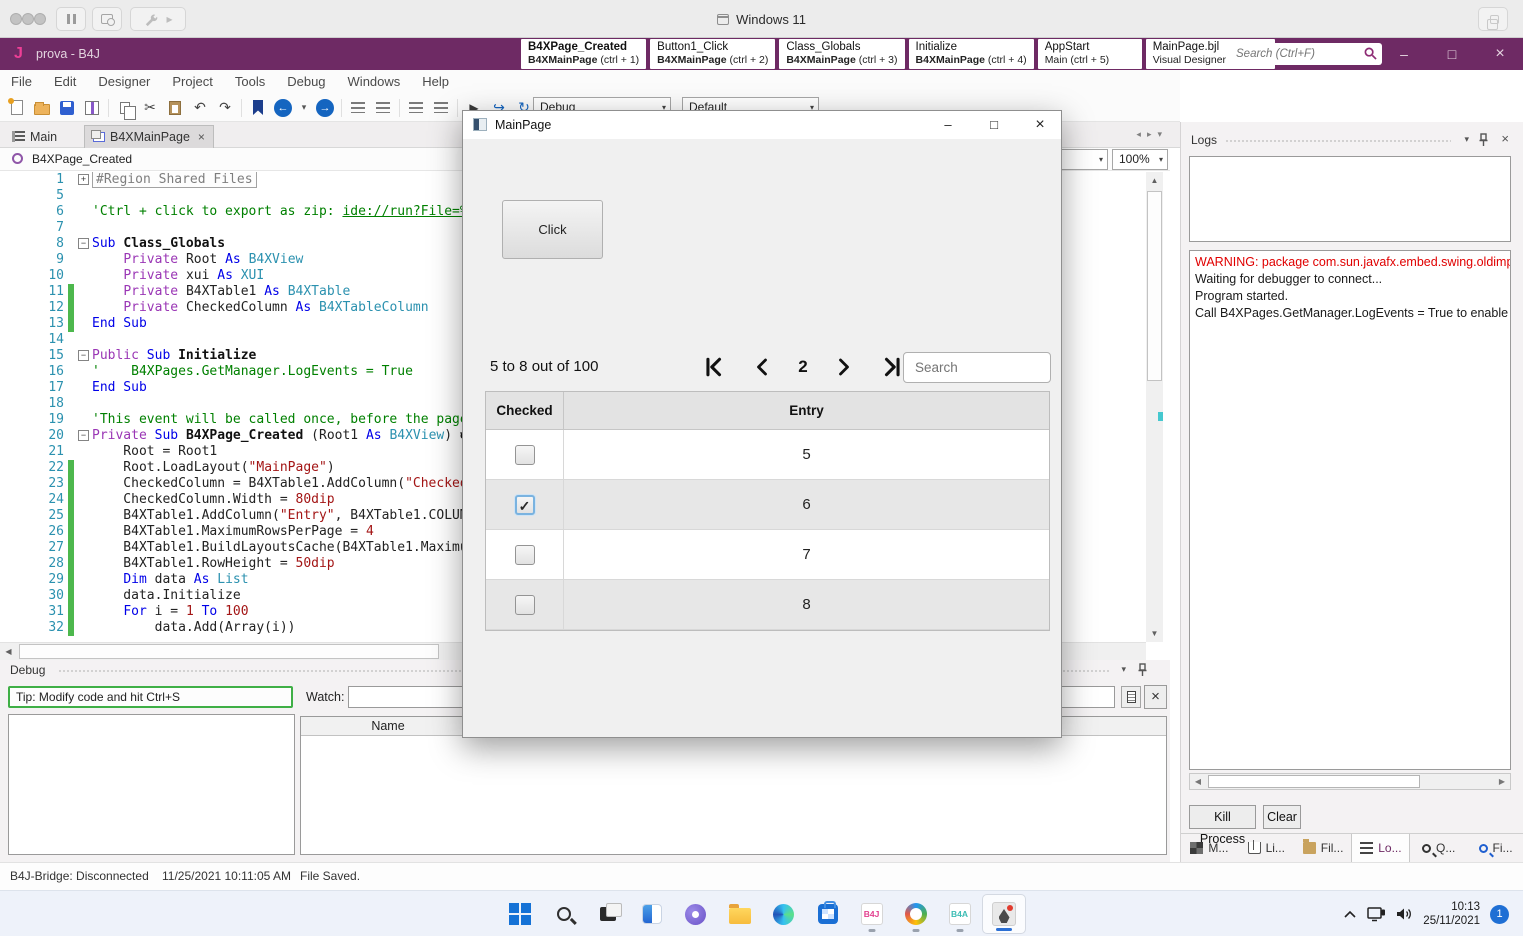 This screenshot has height=936, width=1523. What do you see at coordinates (713, 54) in the screenshot?
I see `quick-tab-button1_click: Button1_Click B4XMainPage (ctrl + 2)` at bounding box center [713, 54].